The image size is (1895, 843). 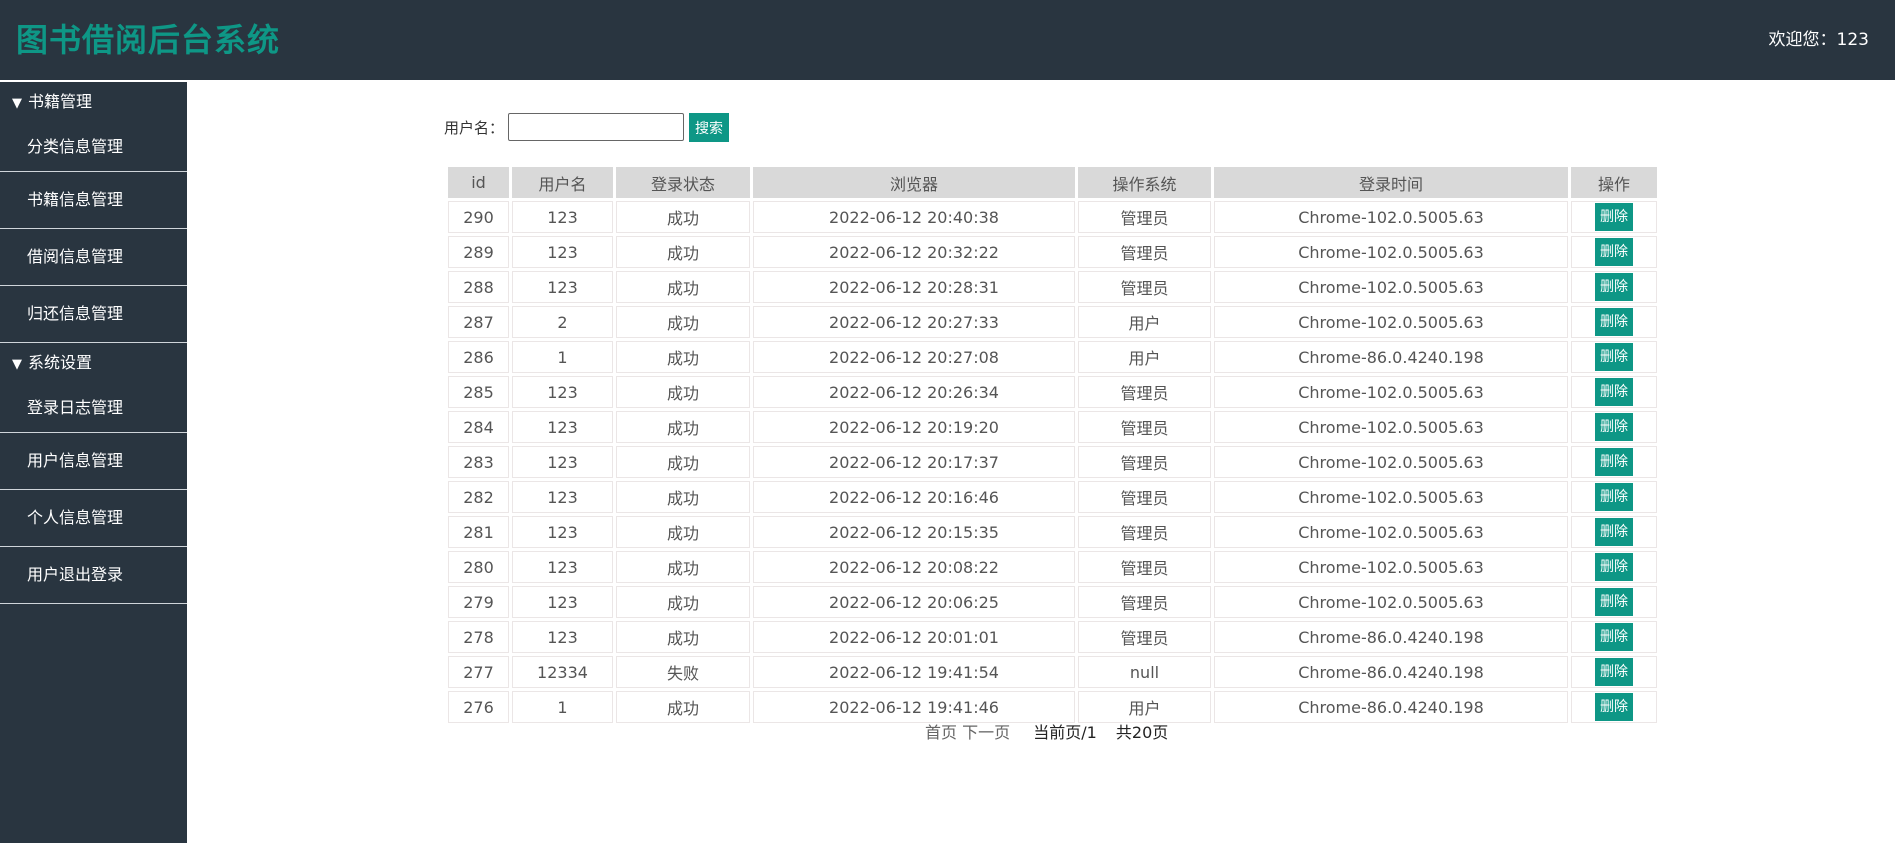 What do you see at coordinates (478, 462) in the screenshot?
I see `cell-id: 283` at bounding box center [478, 462].